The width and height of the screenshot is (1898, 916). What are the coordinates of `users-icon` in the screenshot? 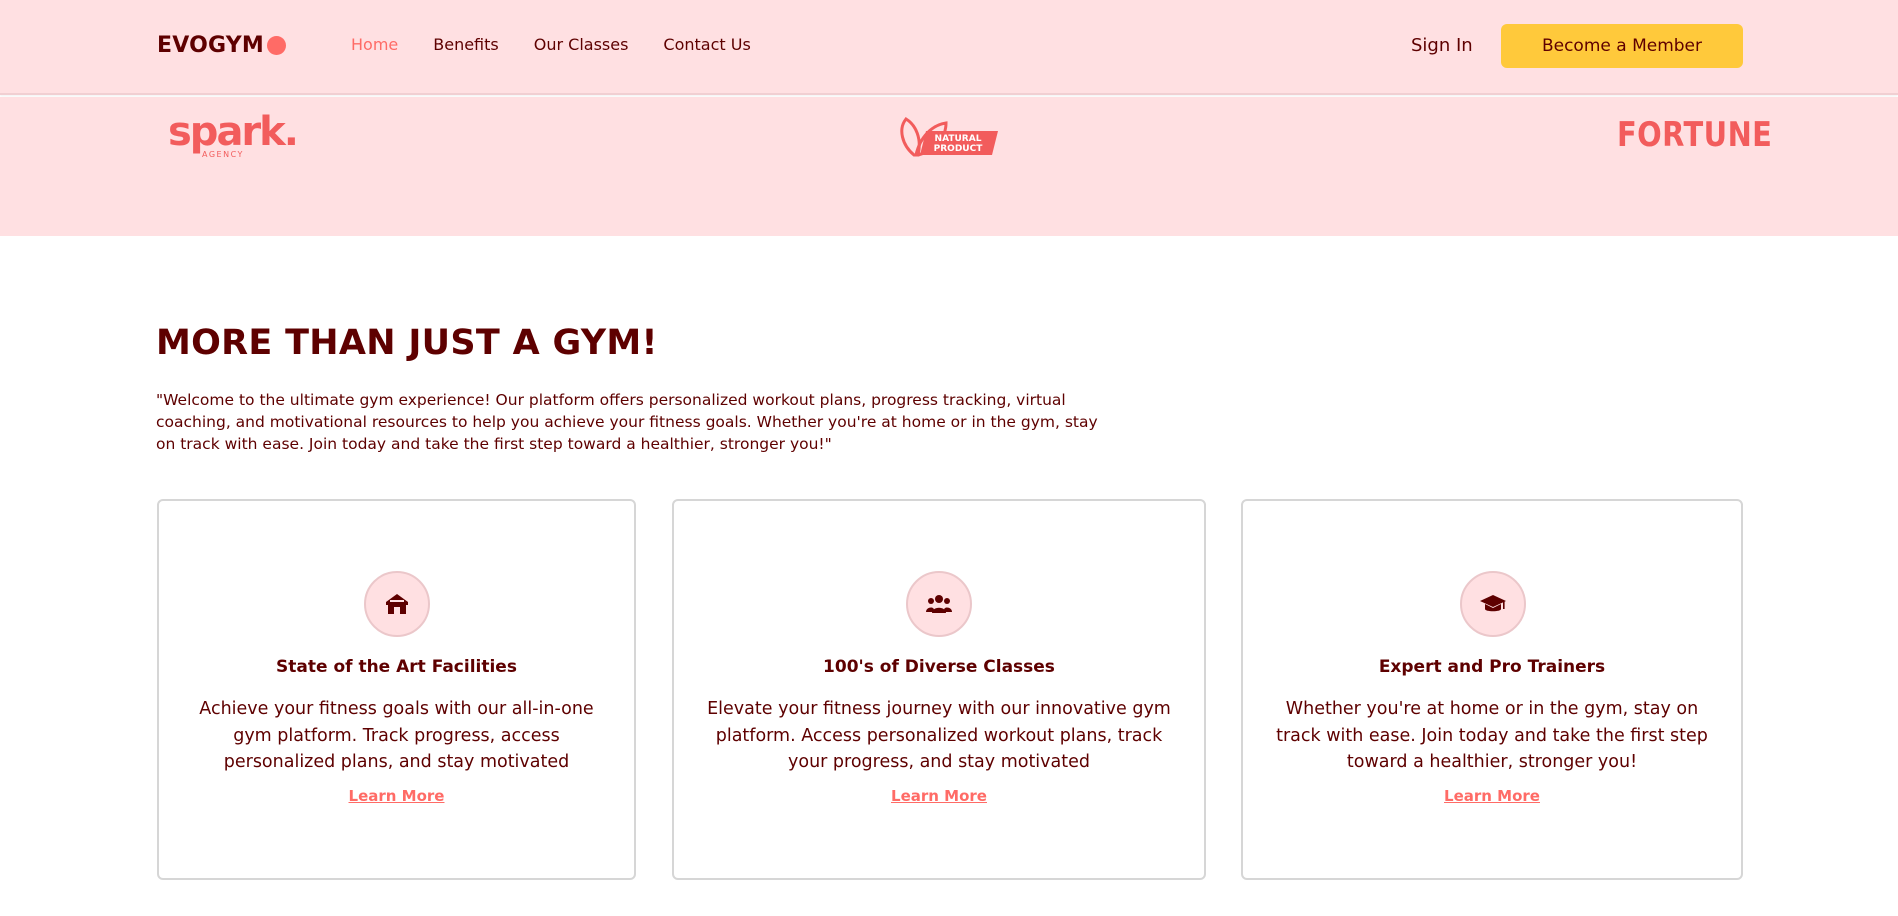 It's located at (939, 604).